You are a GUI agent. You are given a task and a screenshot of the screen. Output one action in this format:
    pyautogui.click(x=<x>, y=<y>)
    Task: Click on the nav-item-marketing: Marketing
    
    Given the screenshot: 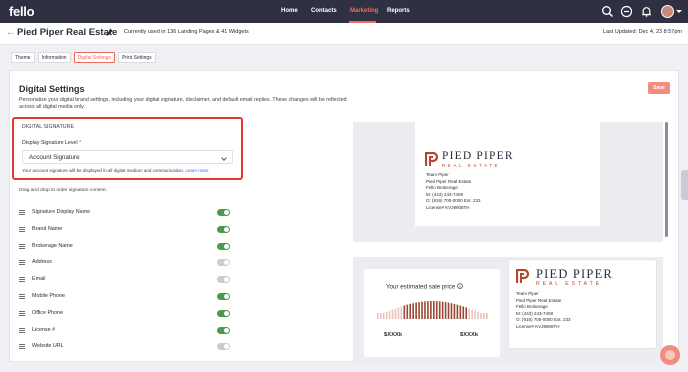 What is the action you would take?
    pyautogui.click(x=364, y=11)
    